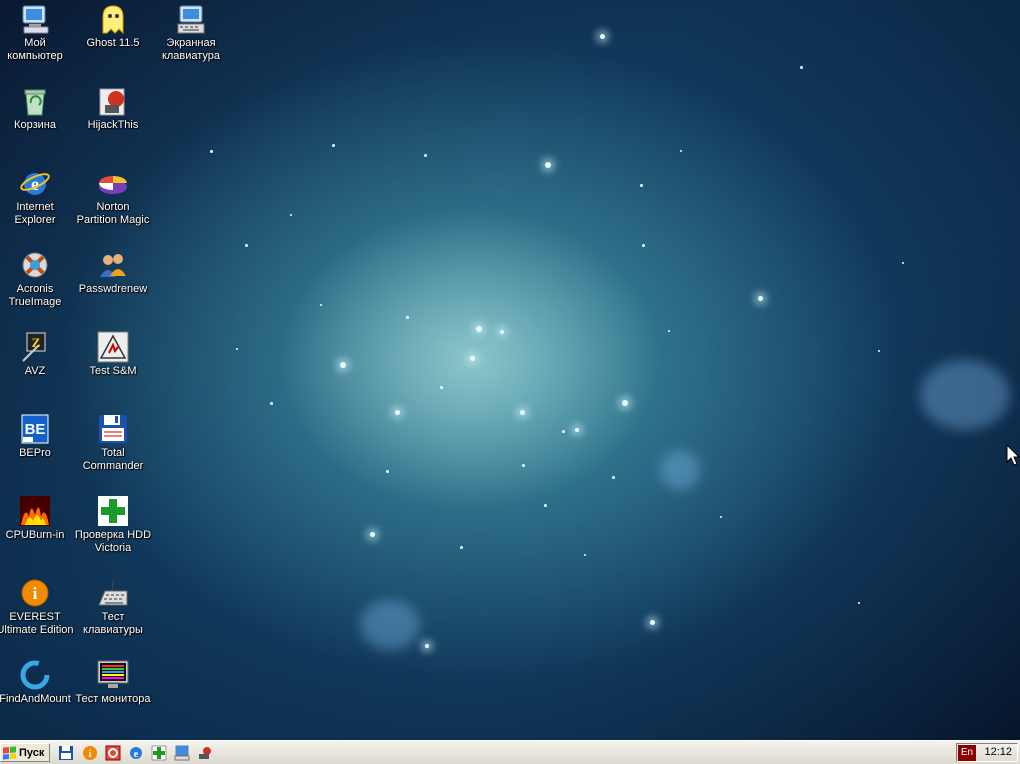 Image resolution: width=1020 pixels, height=764 pixels. I want to click on clock: 12:12, so click(998, 752).